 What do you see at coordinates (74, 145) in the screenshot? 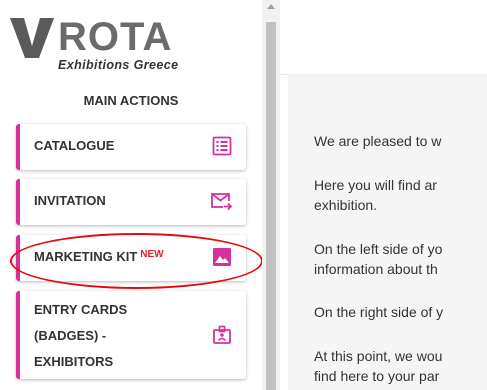
I see `sidebar-item-label: CATALOGUE` at bounding box center [74, 145].